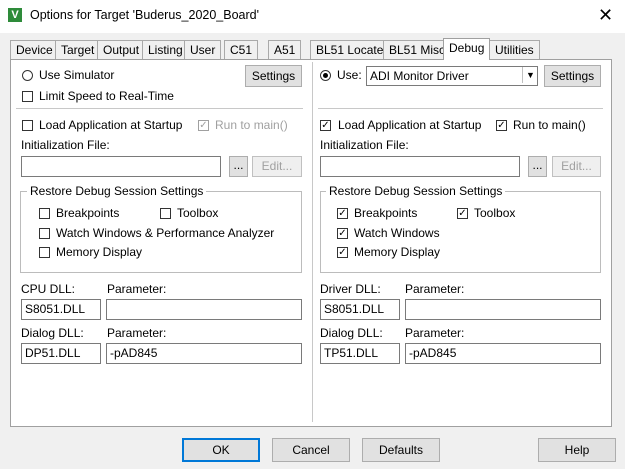 The width and height of the screenshot is (625, 469). What do you see at coordinates (460, 108) in the screenshot?
I see `right-section-divider` at bounding box center [460, 108].